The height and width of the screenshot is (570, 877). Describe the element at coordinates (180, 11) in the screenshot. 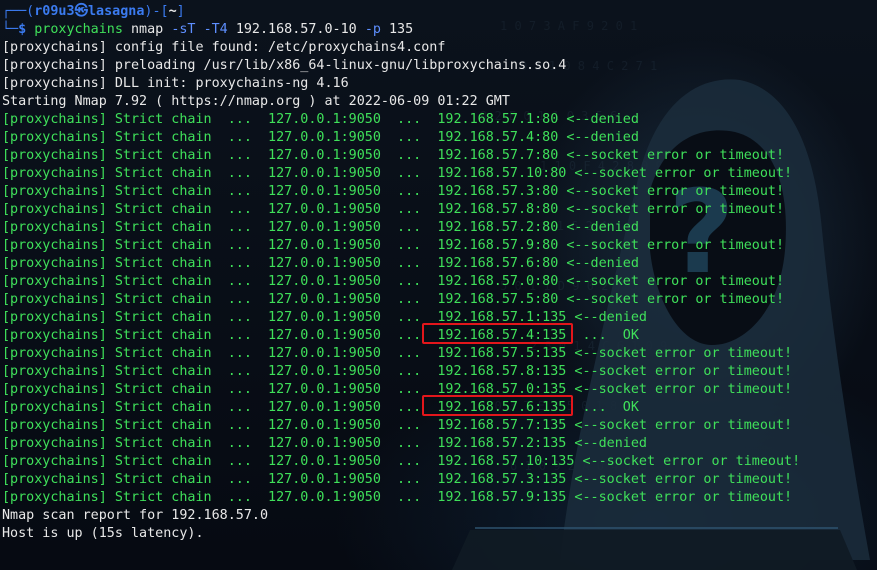

I see `prompt-frame-end: ]` at that location.